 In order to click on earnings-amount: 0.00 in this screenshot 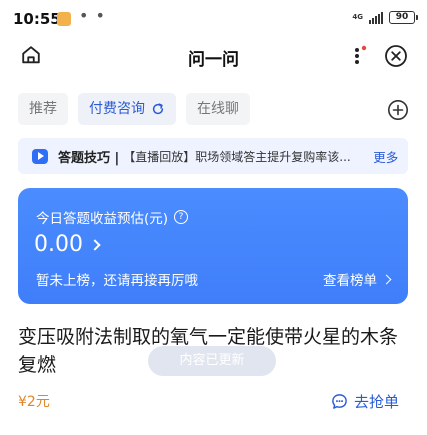, I will do `click(67, 244)`.